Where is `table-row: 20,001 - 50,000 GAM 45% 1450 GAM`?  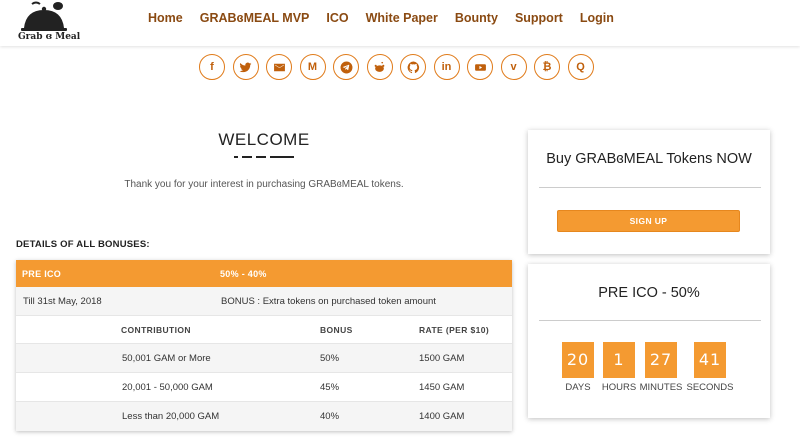 table-row: 20,001 - 50,000 GAM 45% 1450 GAM is located at coordinates (264, 387).